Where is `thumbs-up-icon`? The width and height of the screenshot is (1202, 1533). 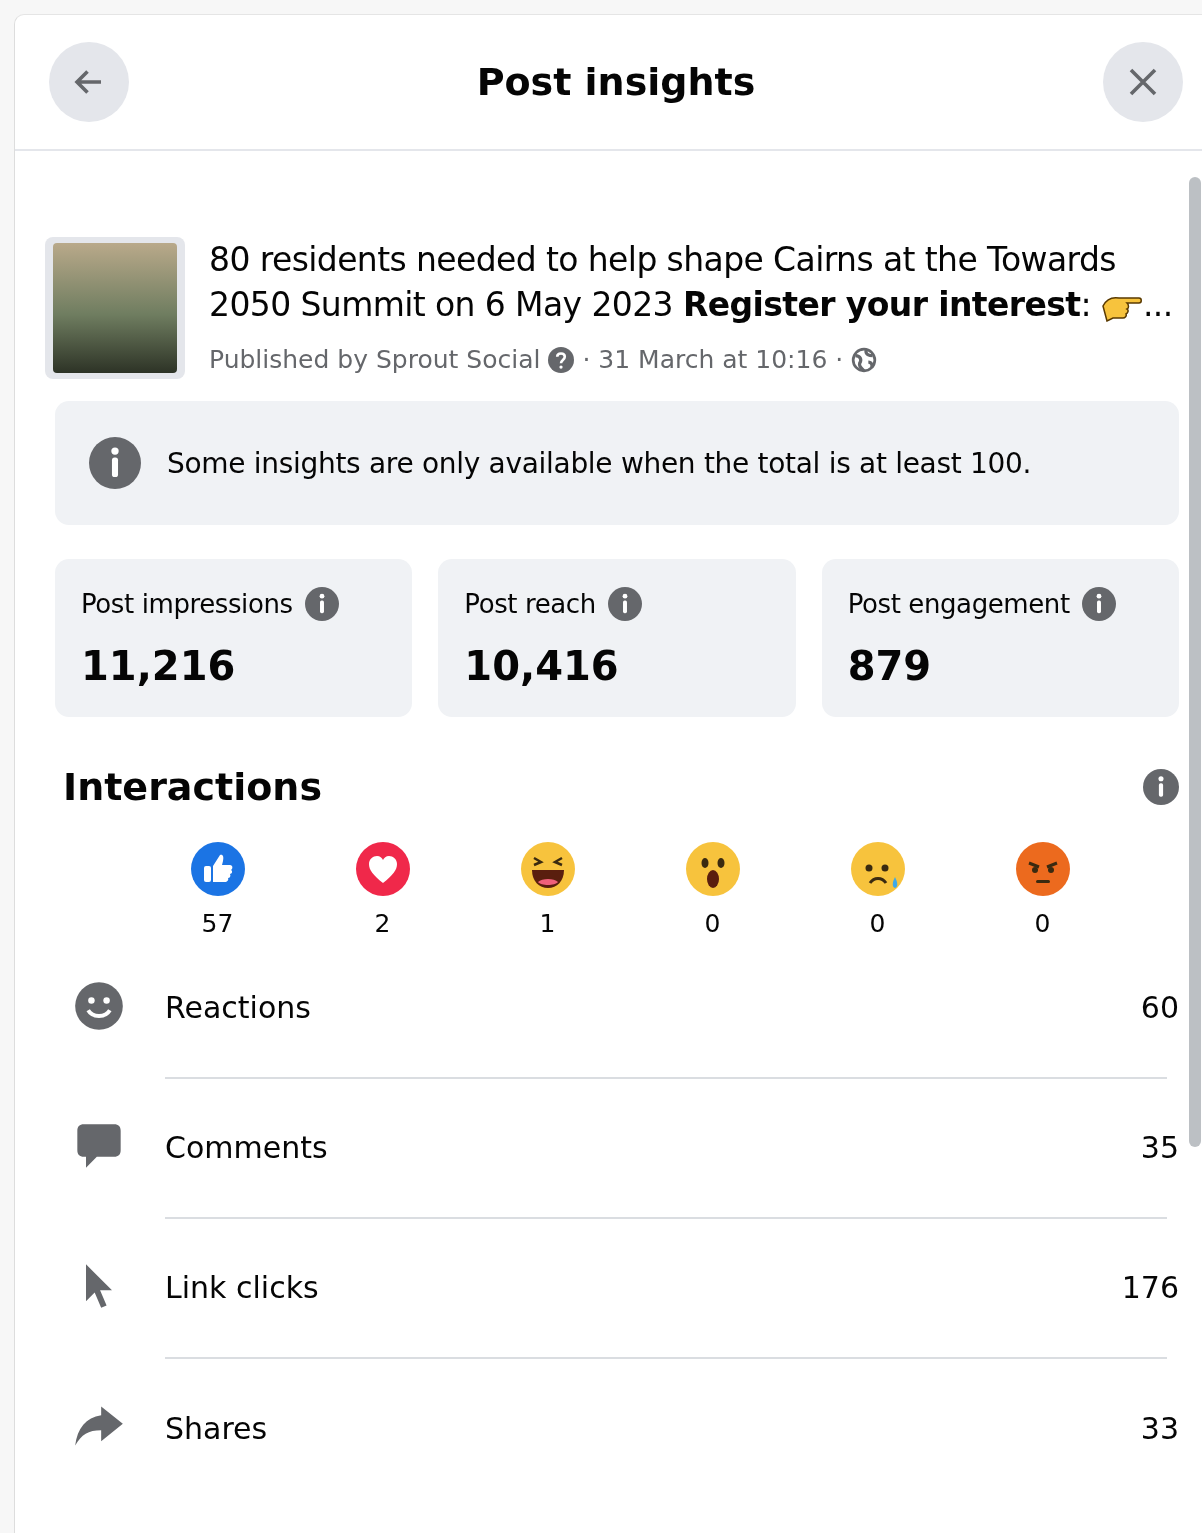 thumbs-up-icon is located at coordinates (217, 869).